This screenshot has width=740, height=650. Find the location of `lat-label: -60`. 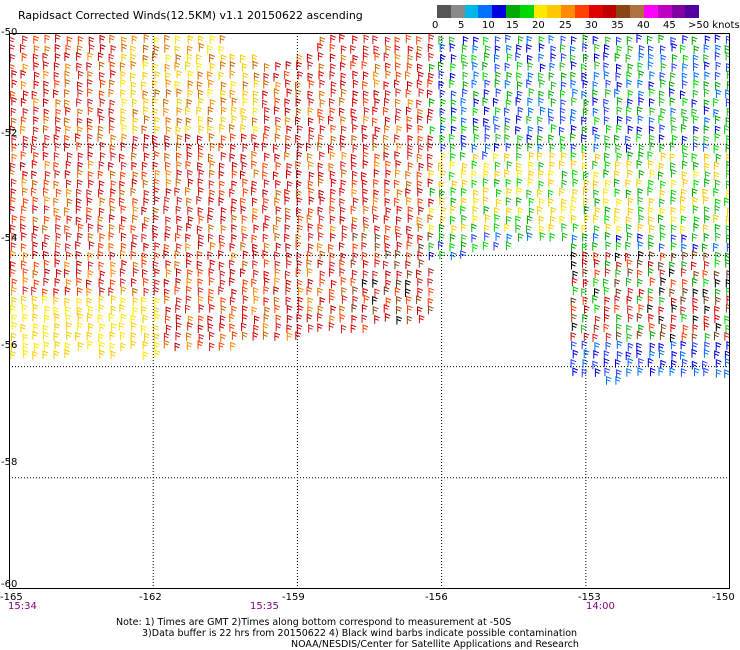

lat-label: -60 is located at coordinates (9, 584).